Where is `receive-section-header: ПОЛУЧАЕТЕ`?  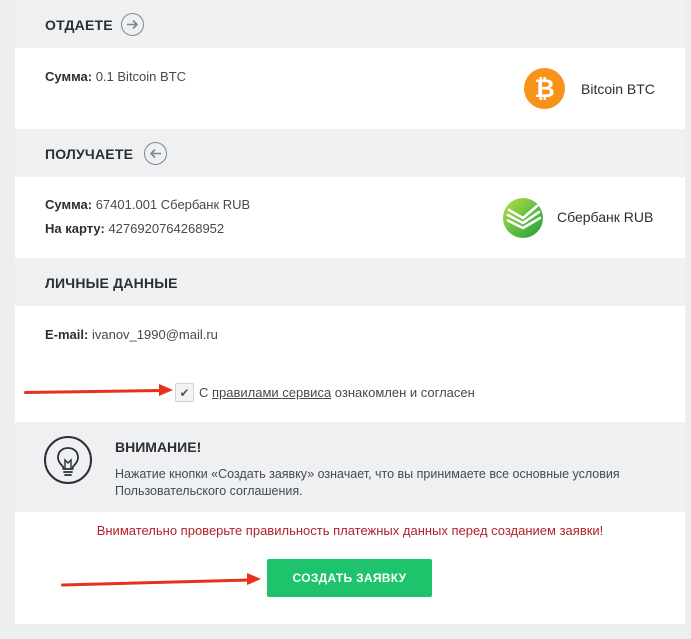
receive-section-header: ПОЛУЧАЕТЕ is located at coordinates (350, 153).